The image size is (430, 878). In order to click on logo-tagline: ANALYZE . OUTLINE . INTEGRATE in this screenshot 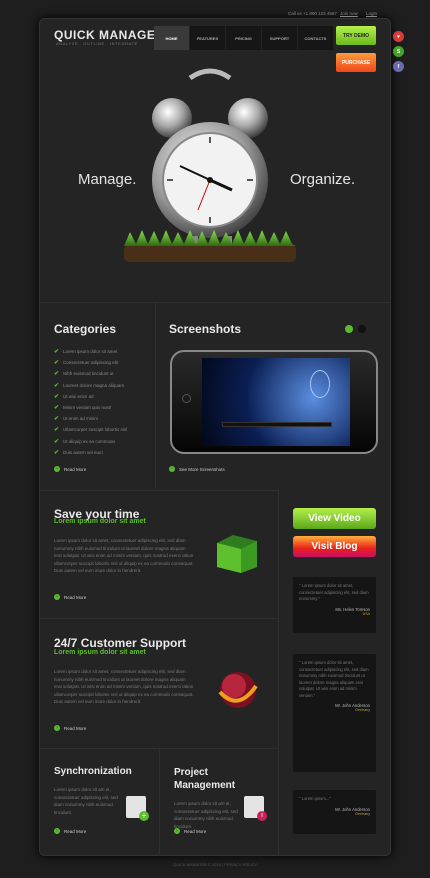, I will do `click(97, 43)`.